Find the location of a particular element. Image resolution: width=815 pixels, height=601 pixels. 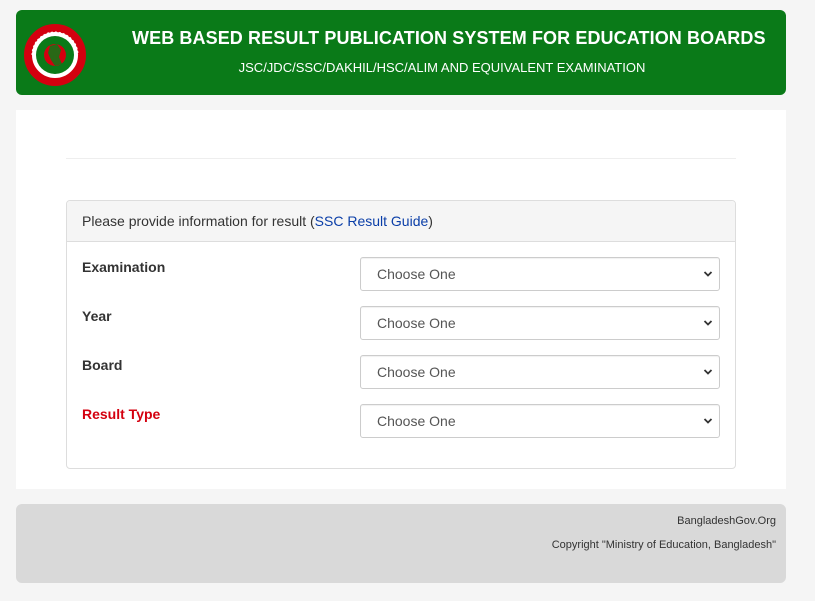

panel-heading-suffix: ) is located at coordinates (430, 221).